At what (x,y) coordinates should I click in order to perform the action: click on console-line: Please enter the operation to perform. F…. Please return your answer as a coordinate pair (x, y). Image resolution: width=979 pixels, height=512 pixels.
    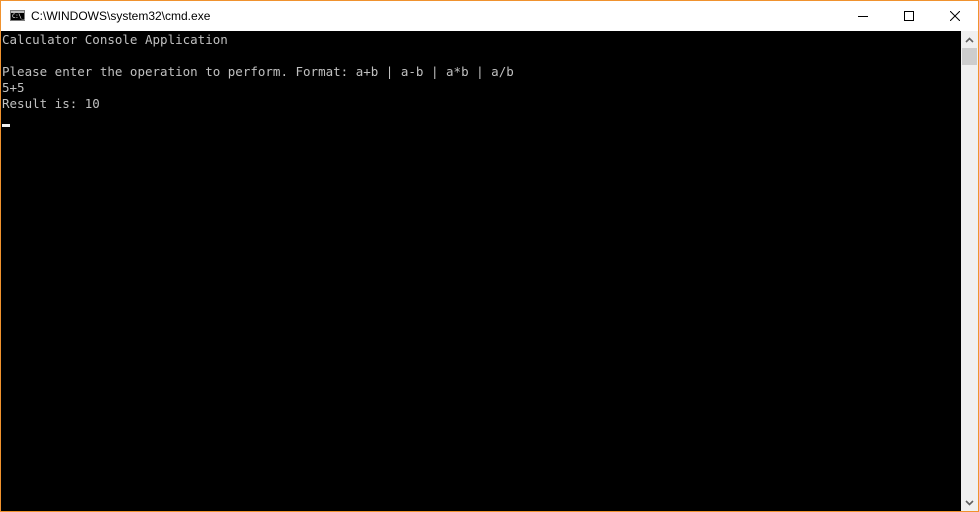
    Looking at the image, I should click on (258, 71).